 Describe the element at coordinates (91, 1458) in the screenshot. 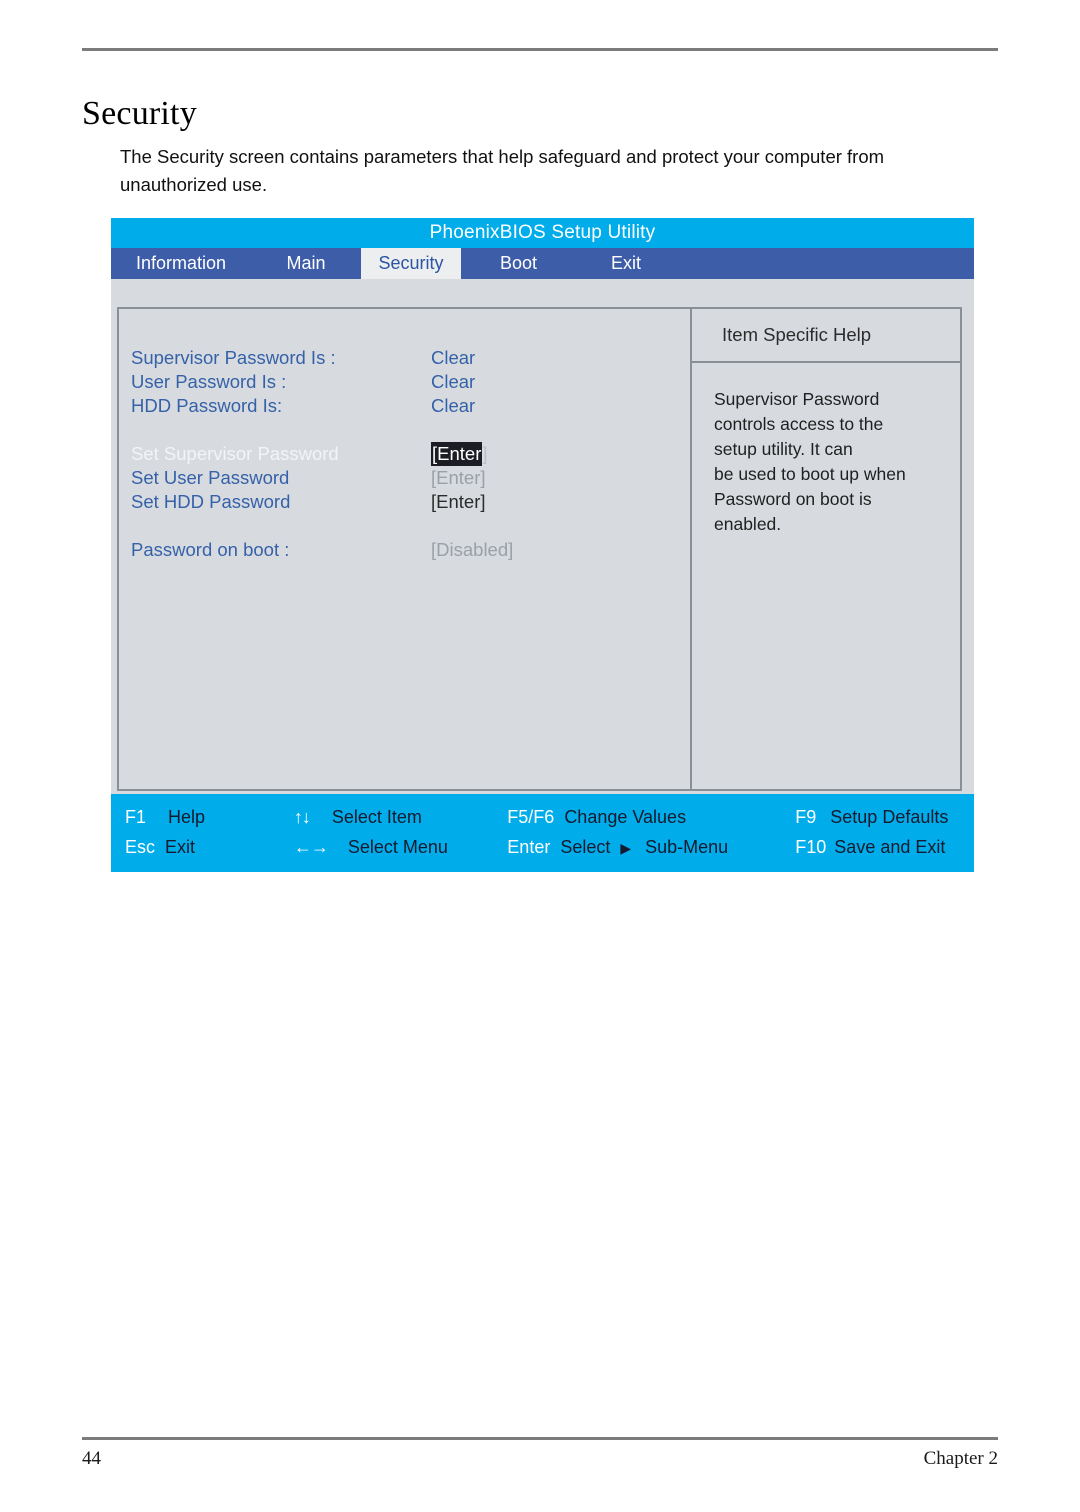

I see `page-number: 44` at that location.